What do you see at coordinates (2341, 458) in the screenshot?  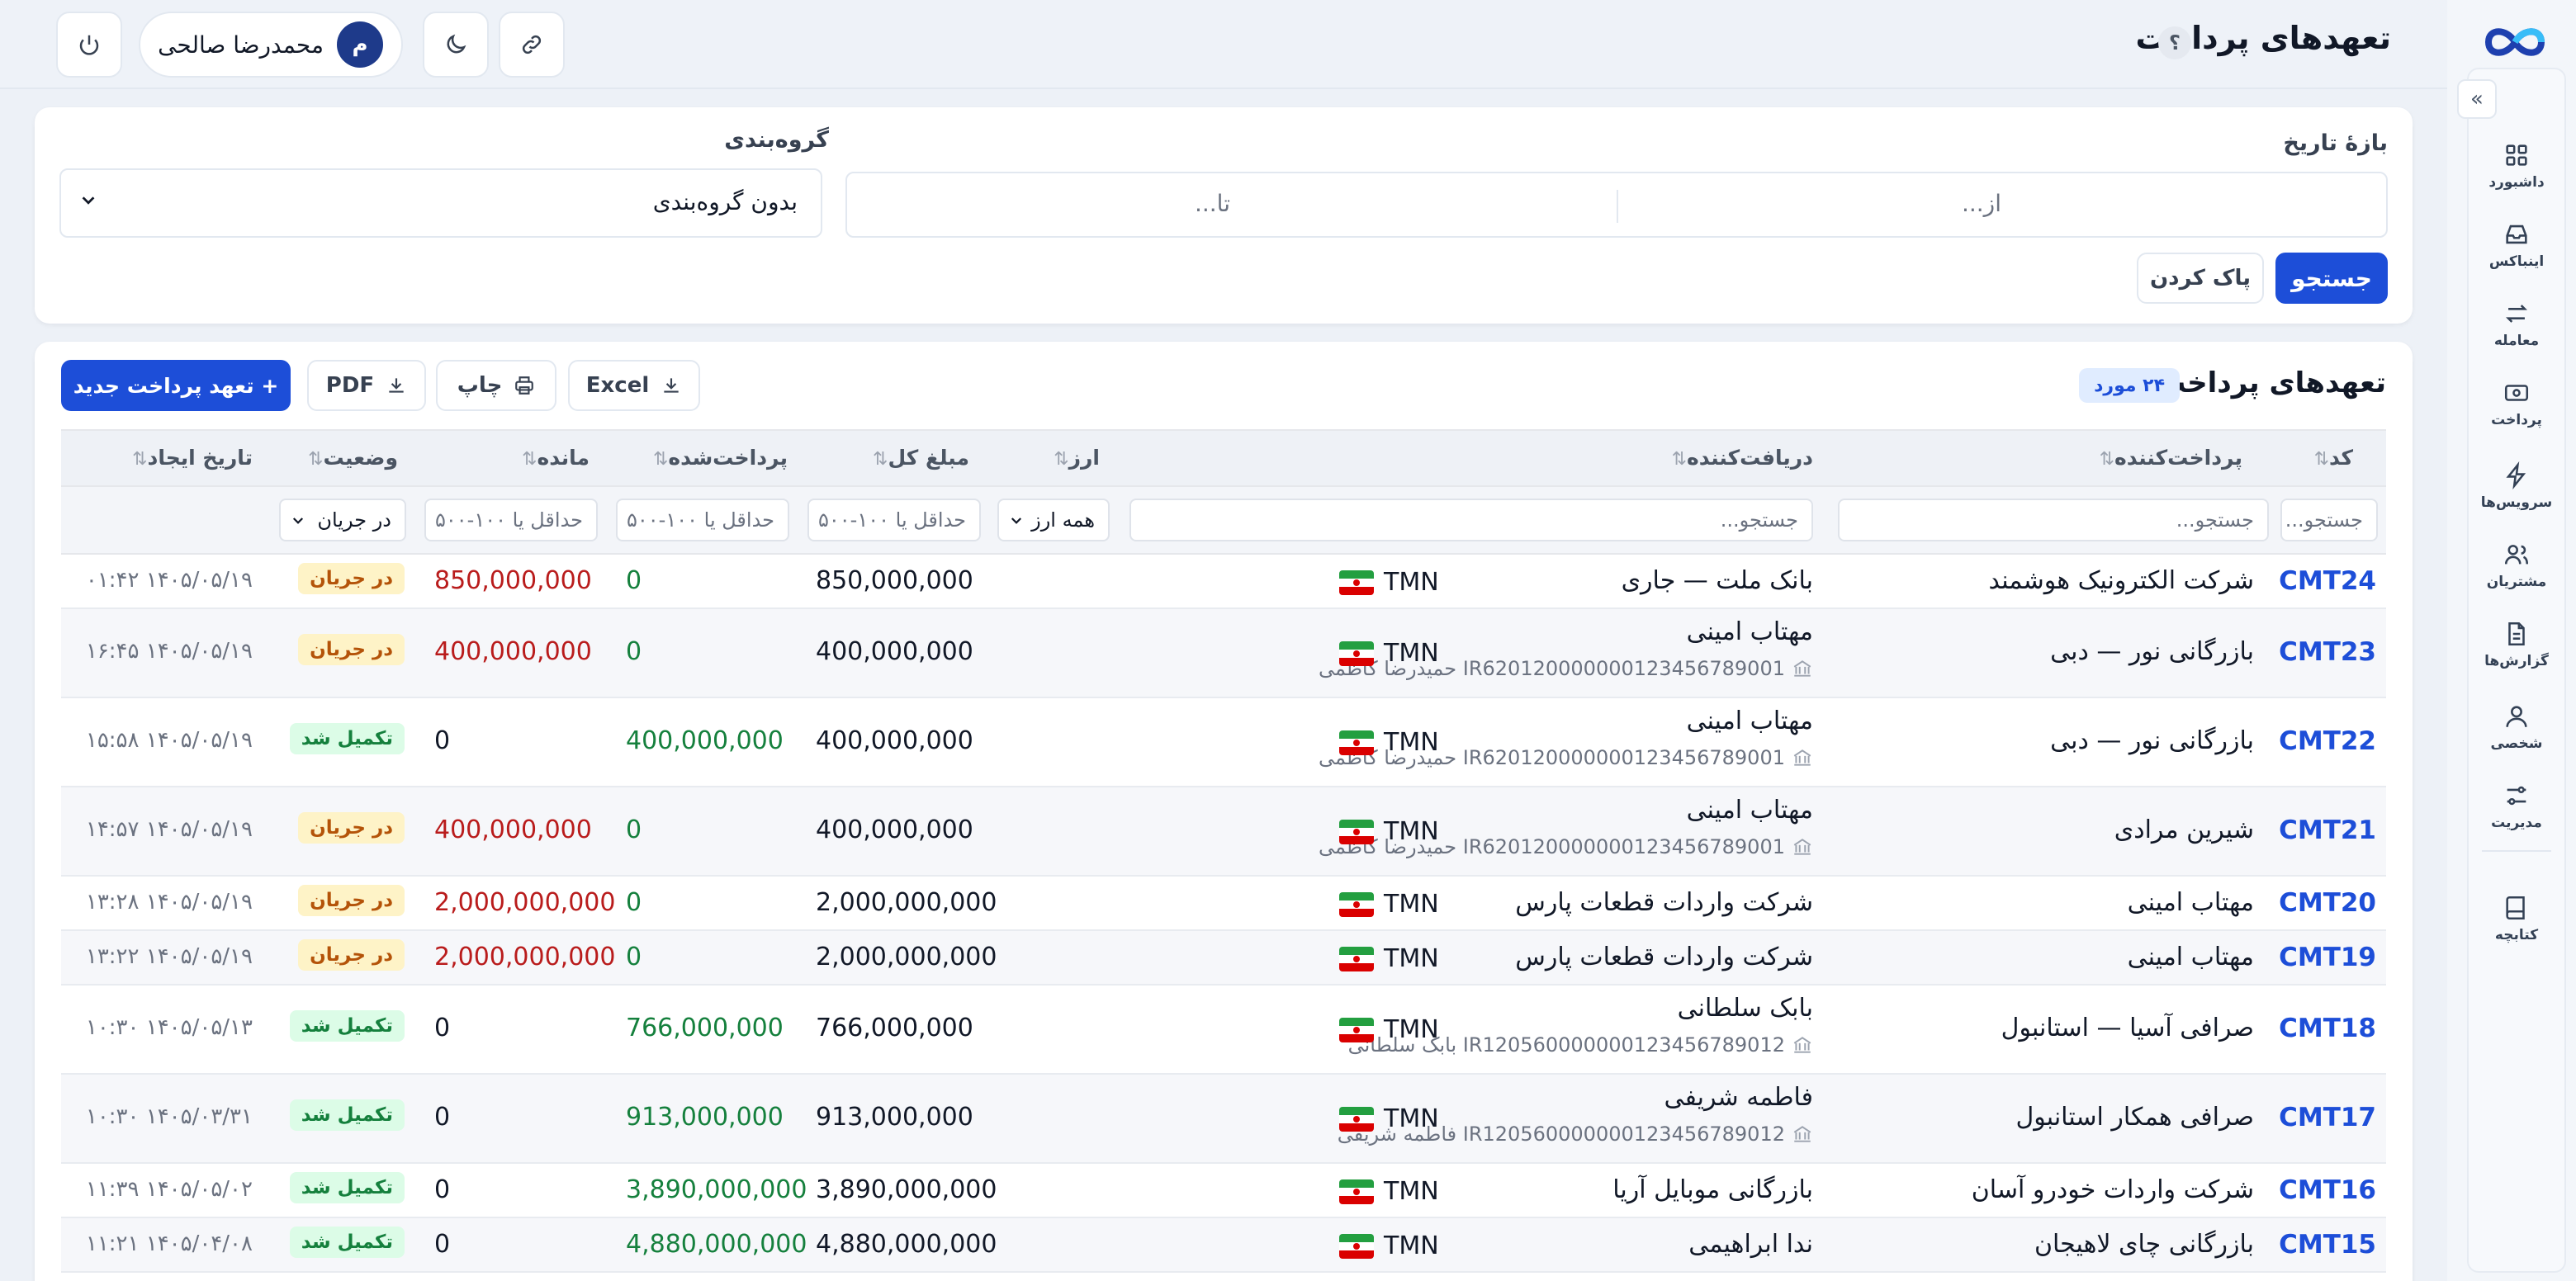 I see `col-code-label: کد` at bounding box center [2341, 458].